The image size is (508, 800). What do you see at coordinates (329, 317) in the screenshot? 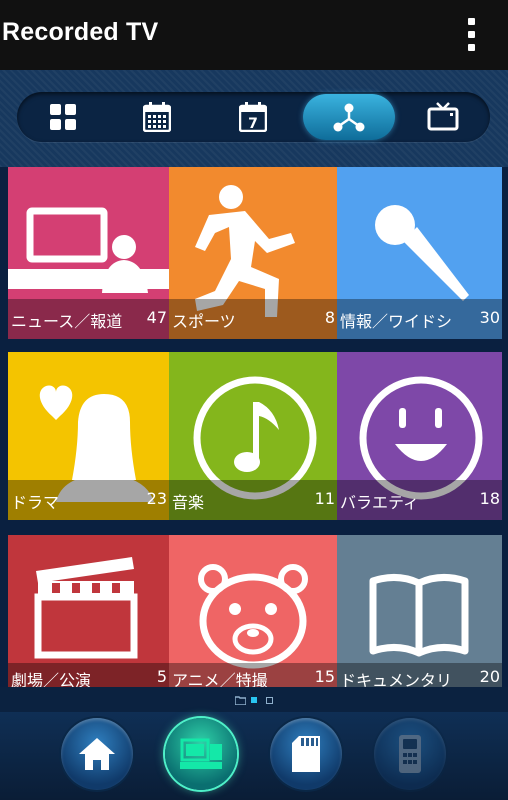
I see `genre-count: 8` at bounding box center [329, 317].